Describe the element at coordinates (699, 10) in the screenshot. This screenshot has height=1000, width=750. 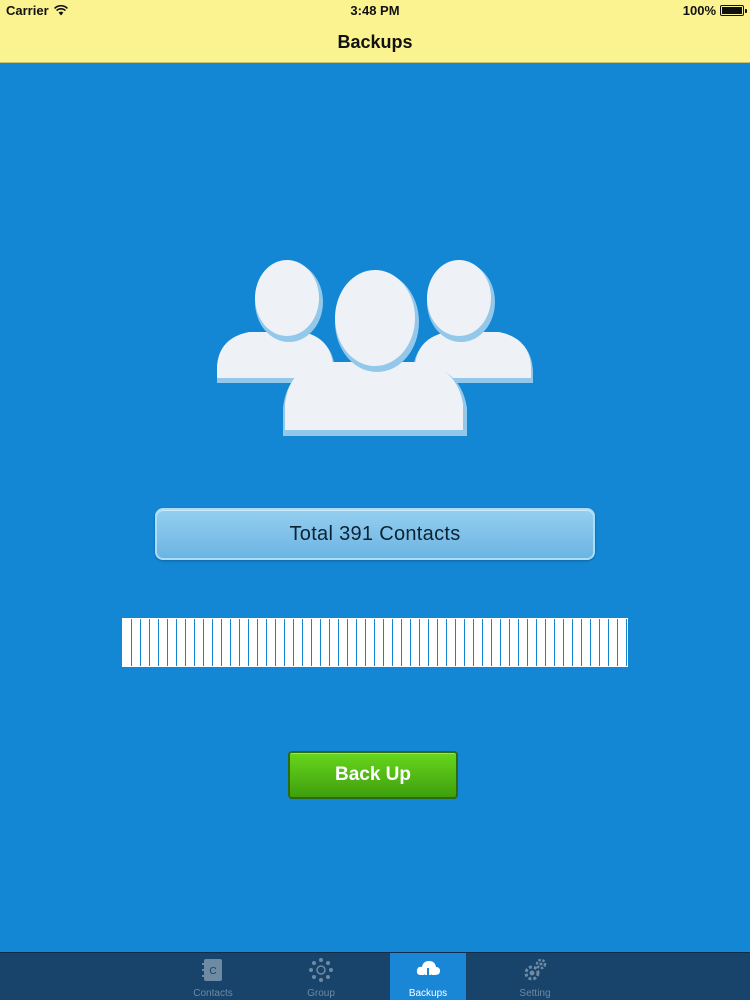
I see `battery-percent: 100%` at that location.